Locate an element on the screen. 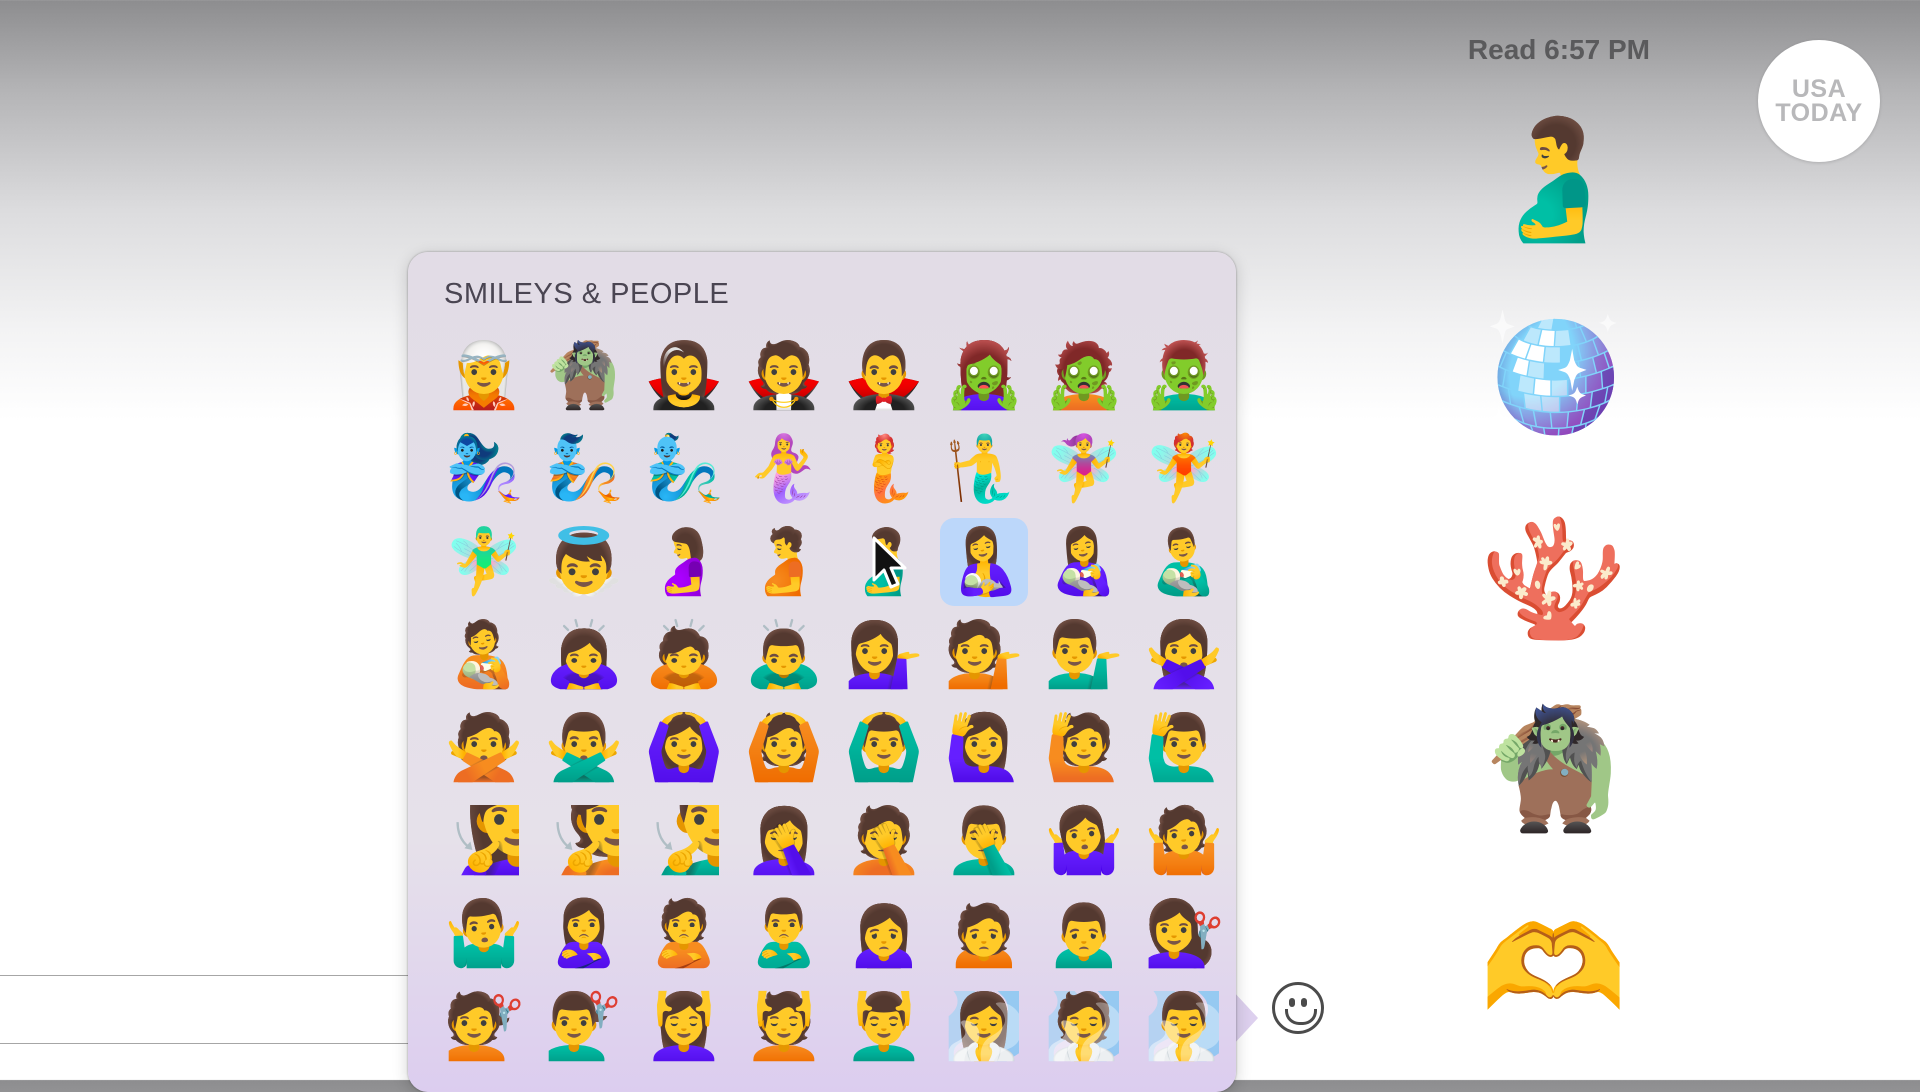 The height and width of the screenshot is (1092, 1920). emoji-cell: 🧏‍♀️ is located at coordinates (484, 841).